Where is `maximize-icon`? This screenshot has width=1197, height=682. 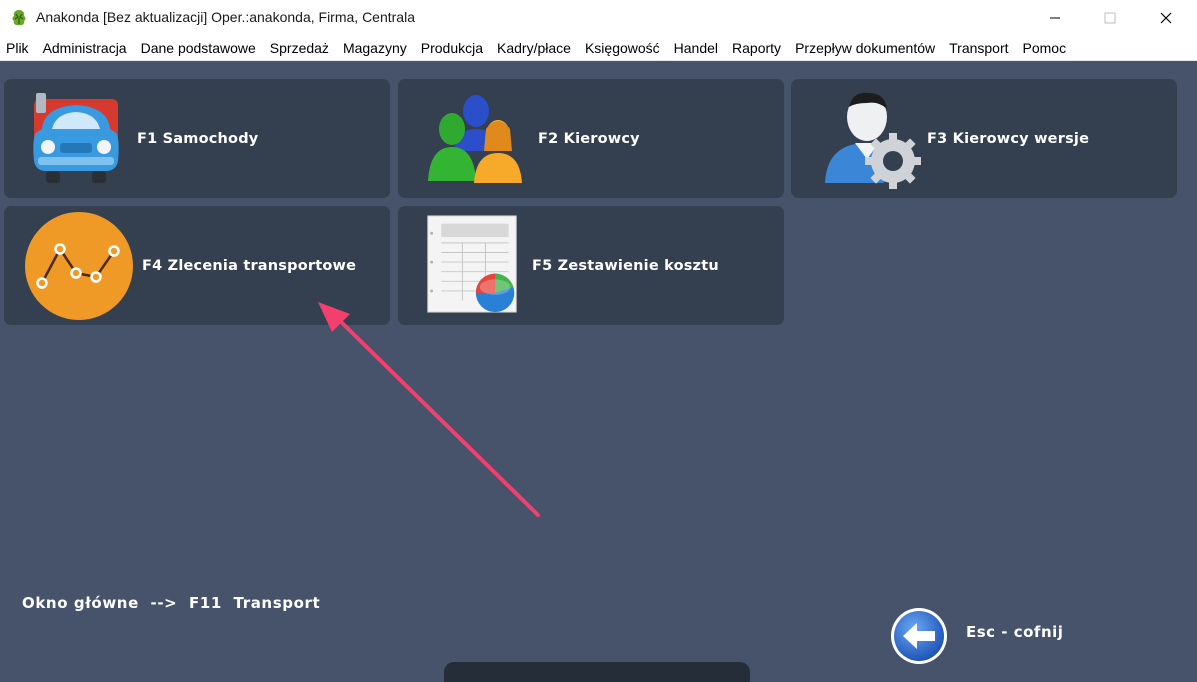
maximize-icon is located at coordinates (1110, 18).